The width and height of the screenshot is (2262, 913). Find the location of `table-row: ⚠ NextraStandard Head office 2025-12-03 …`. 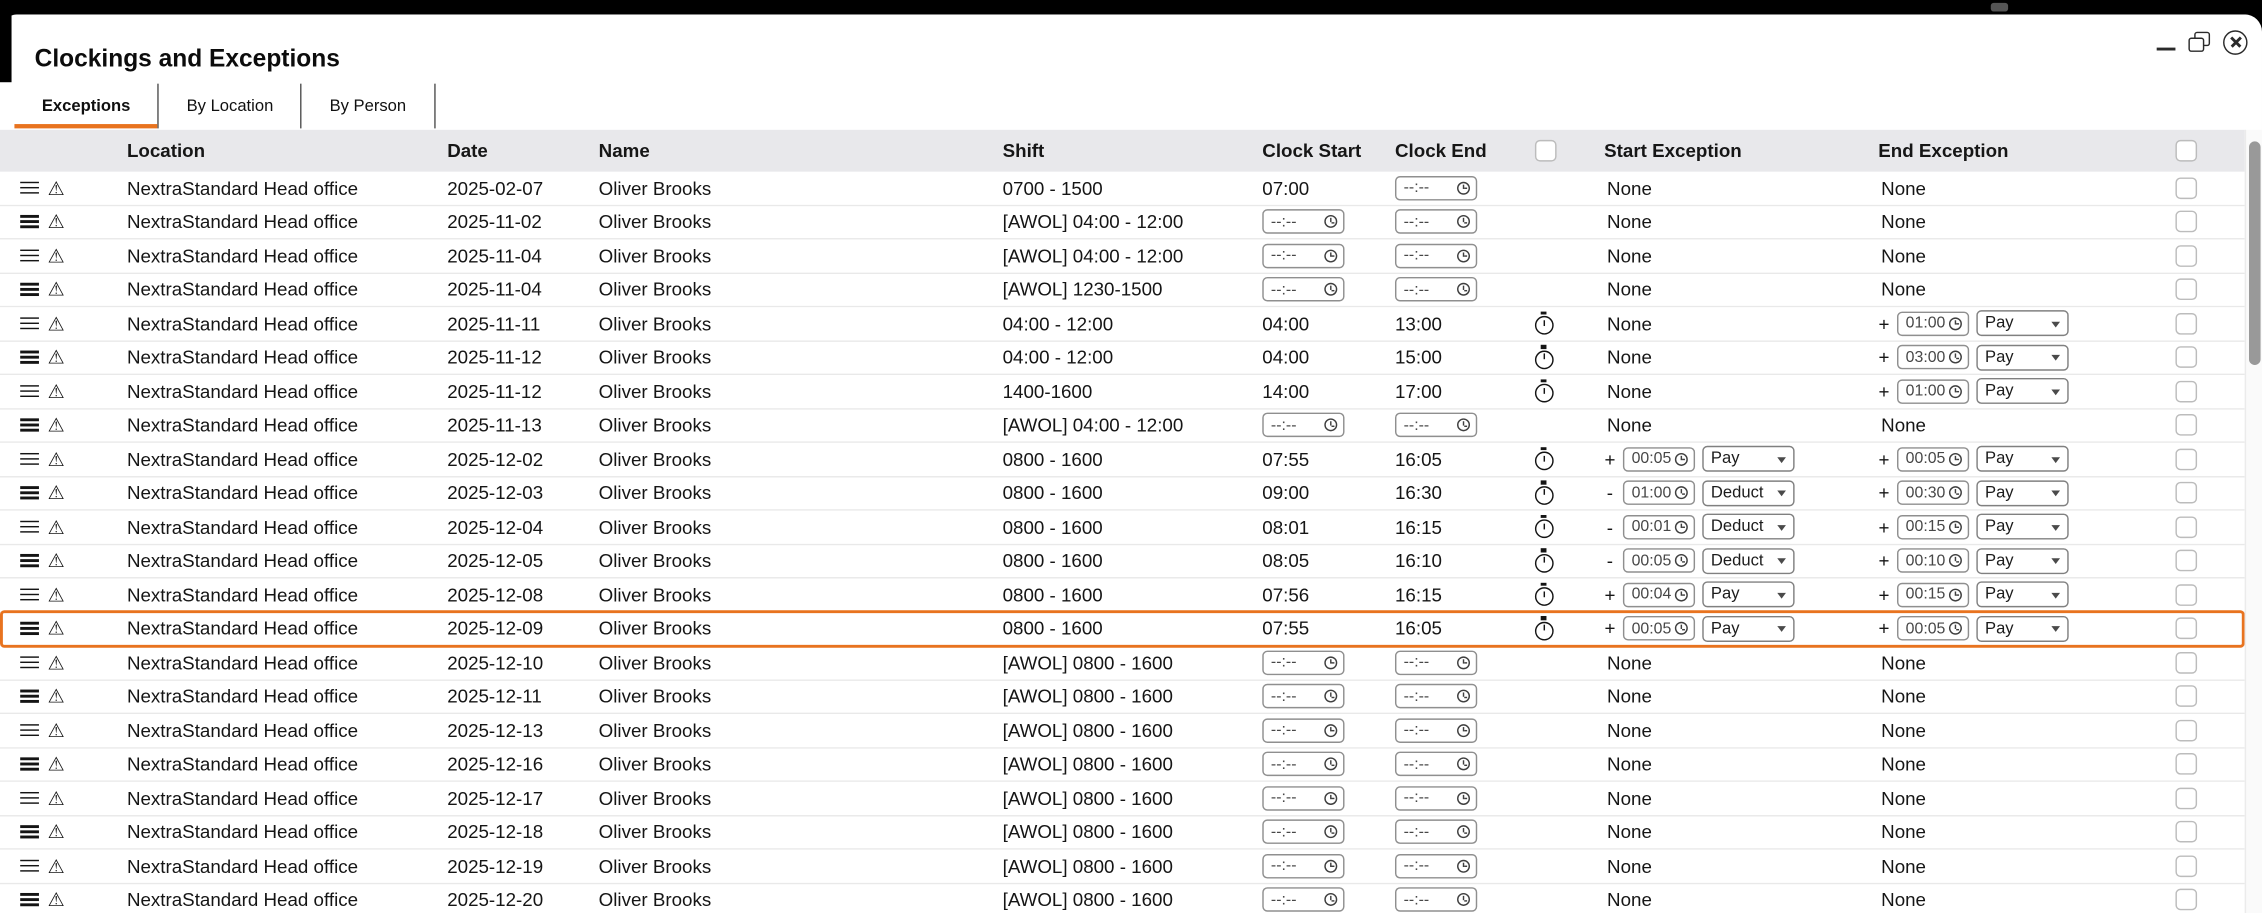

table-row: ⚠ NextraStandard Head office 2025-12-03 … is located at coordinates (1122, 493).